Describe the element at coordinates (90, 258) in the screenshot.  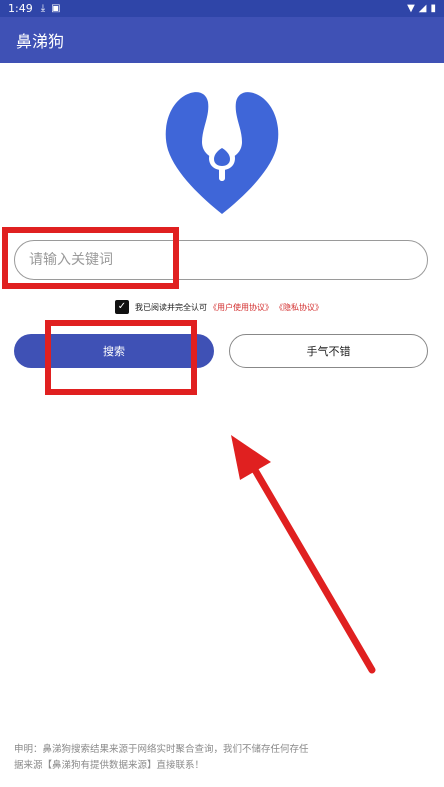
I see `annotation-box-search-input` at that location.